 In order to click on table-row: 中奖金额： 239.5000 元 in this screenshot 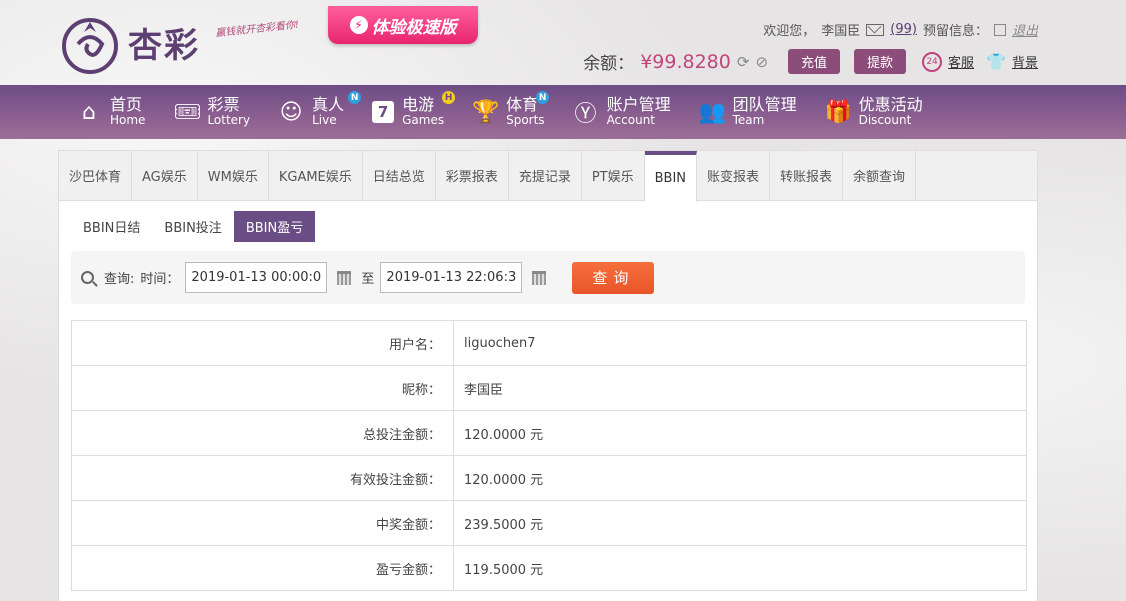, I will do `click(549, 523)`.